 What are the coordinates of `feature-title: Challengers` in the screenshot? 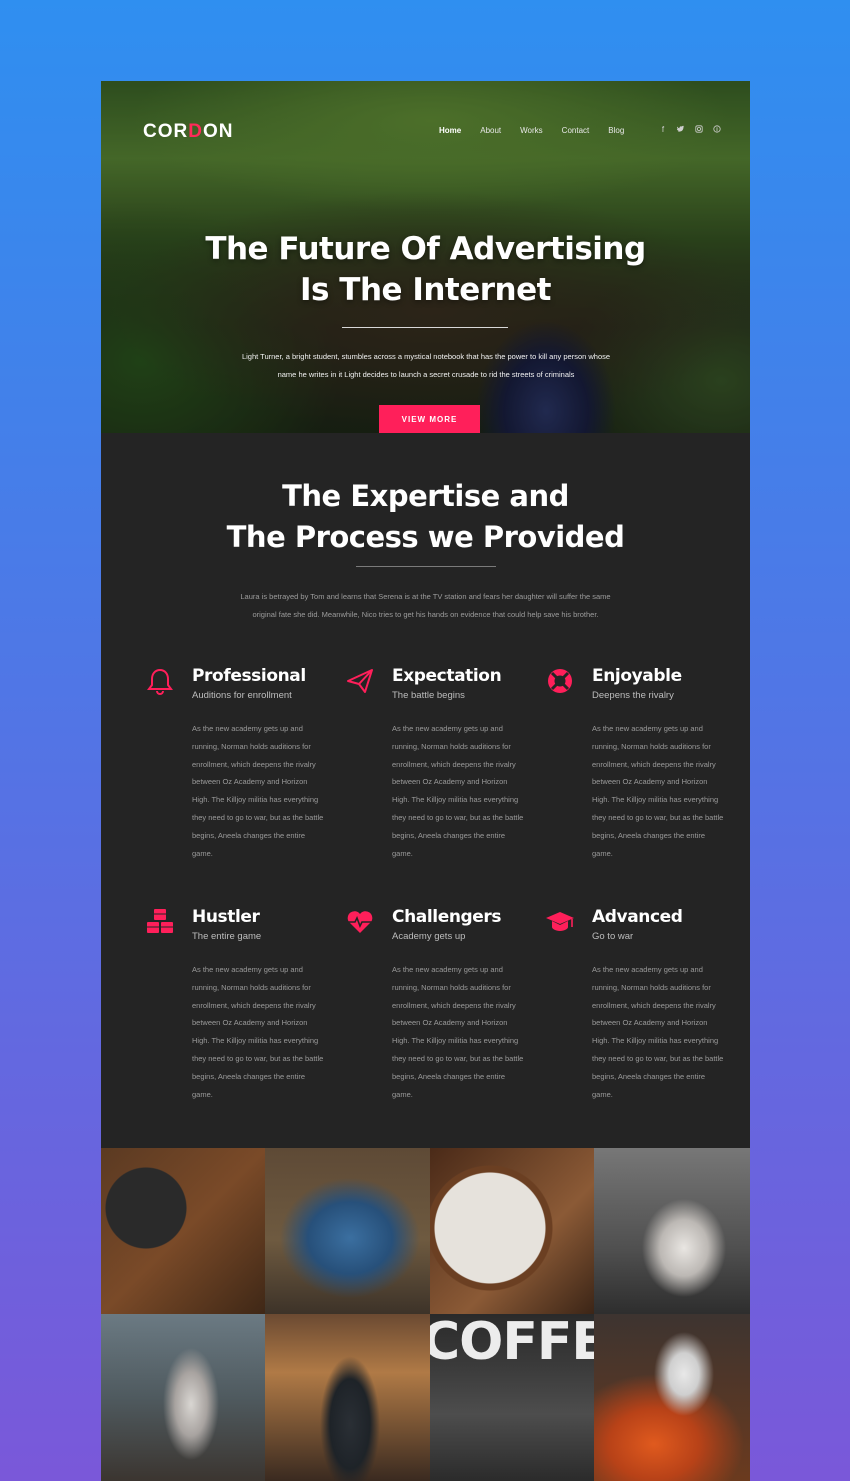 It's located at (447, 917).